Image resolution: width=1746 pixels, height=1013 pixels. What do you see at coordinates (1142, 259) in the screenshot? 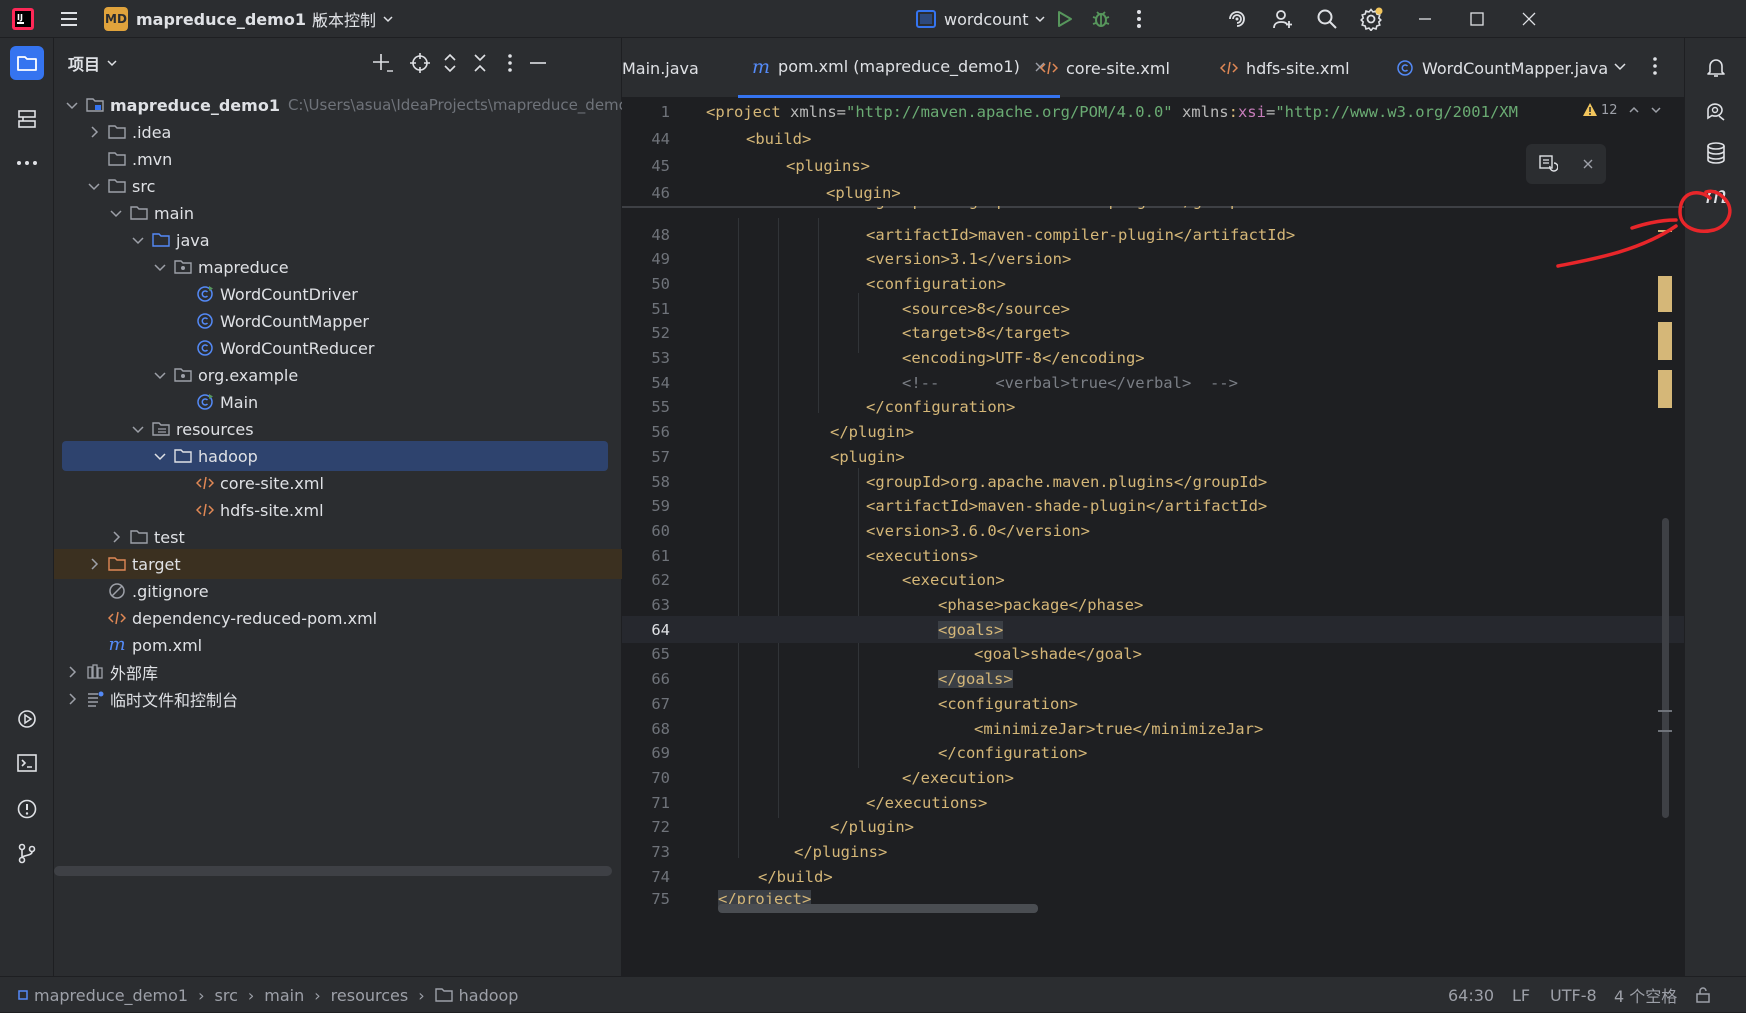
I see `code-line: 49 <version>3.1</version>` at bounding box center [1142, 259].